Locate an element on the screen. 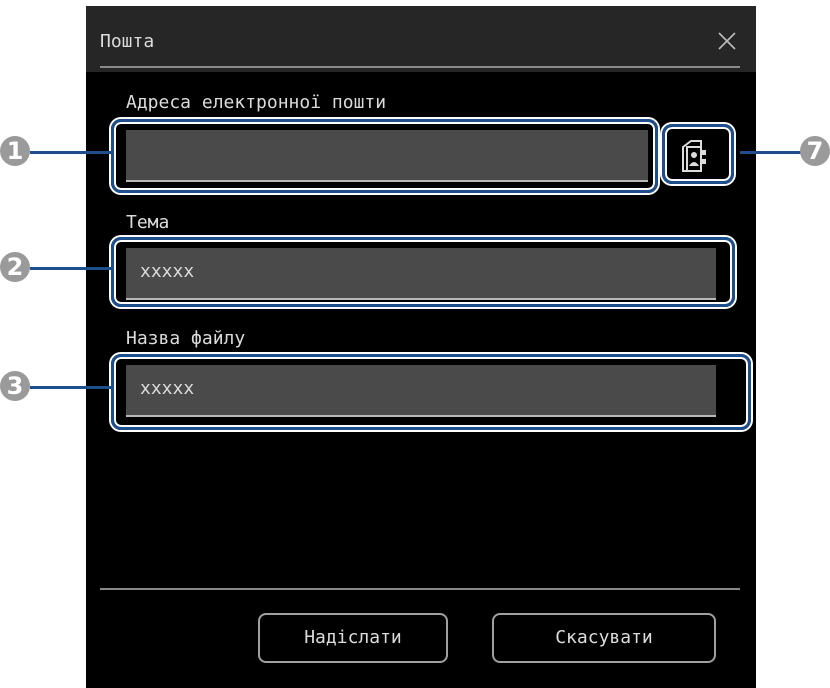  address-book-icon is located at coordinates (694, 156).